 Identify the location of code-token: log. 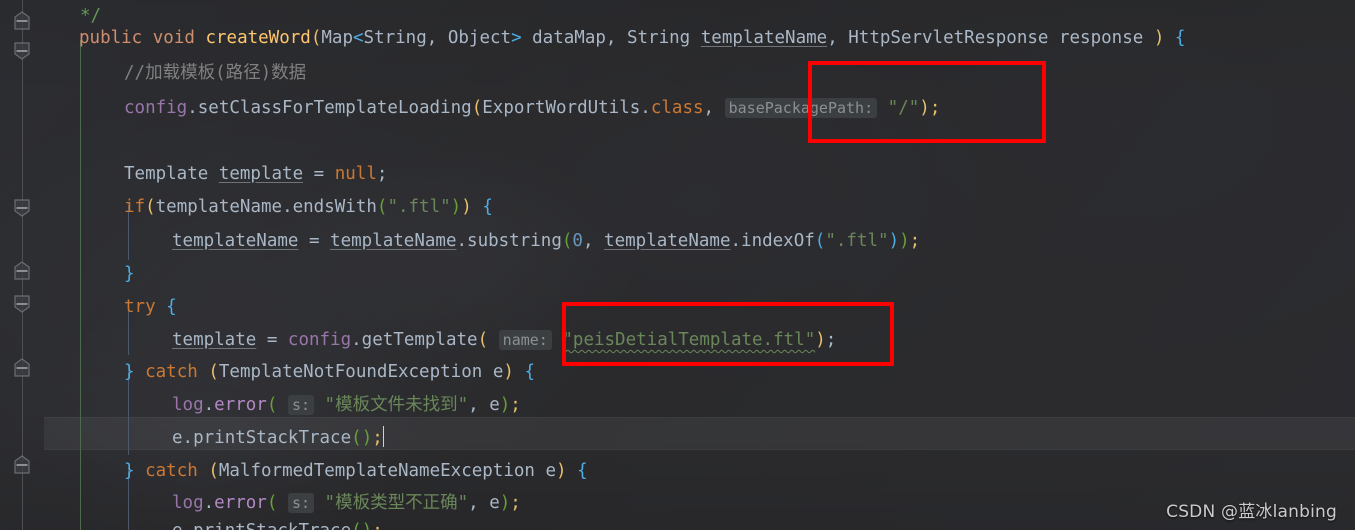
(188, 503).